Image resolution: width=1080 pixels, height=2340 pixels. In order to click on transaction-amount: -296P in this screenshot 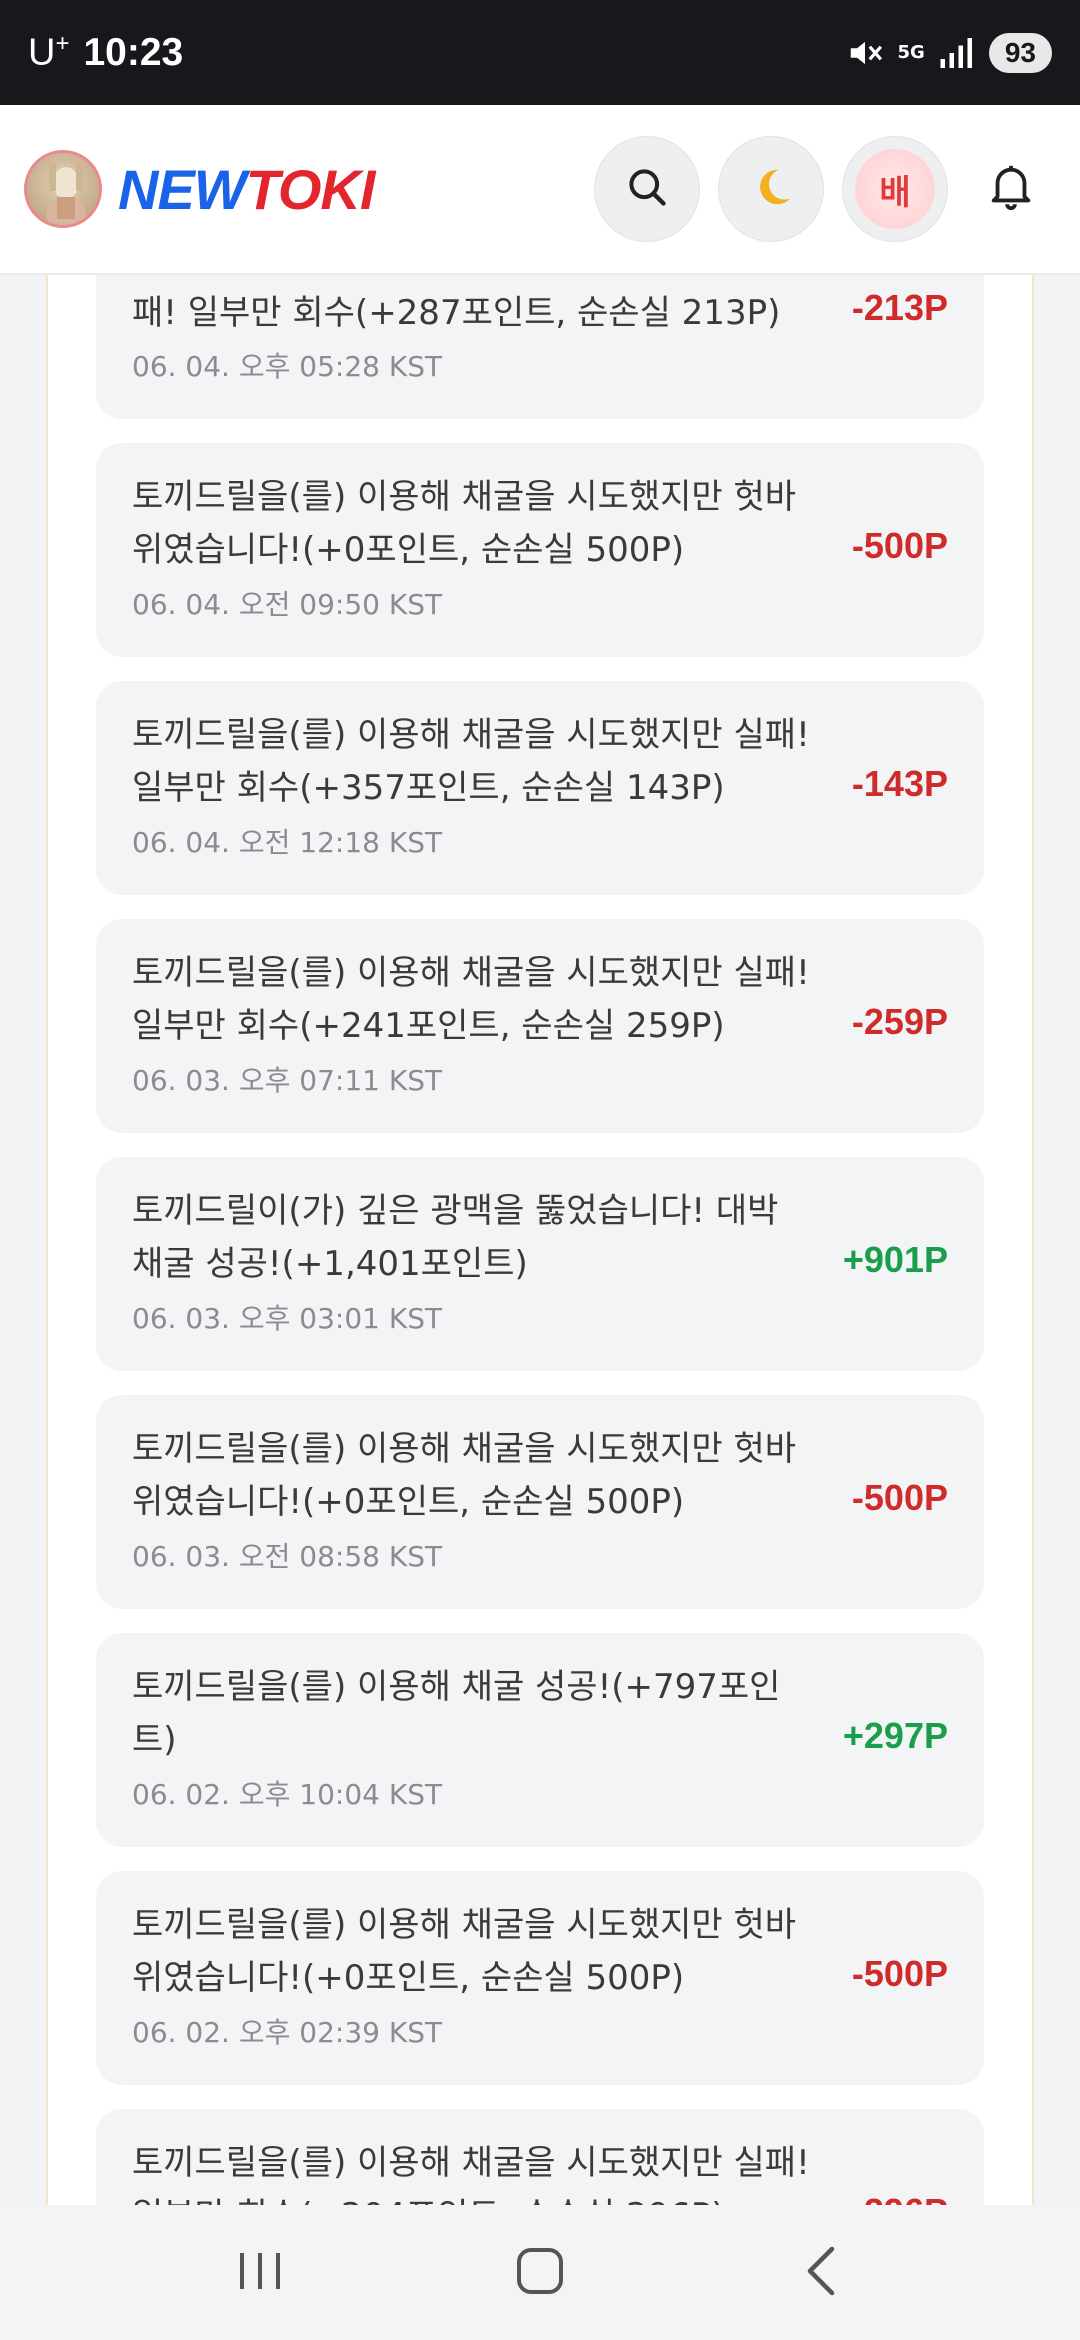, I will do `click(900, 2198)`.